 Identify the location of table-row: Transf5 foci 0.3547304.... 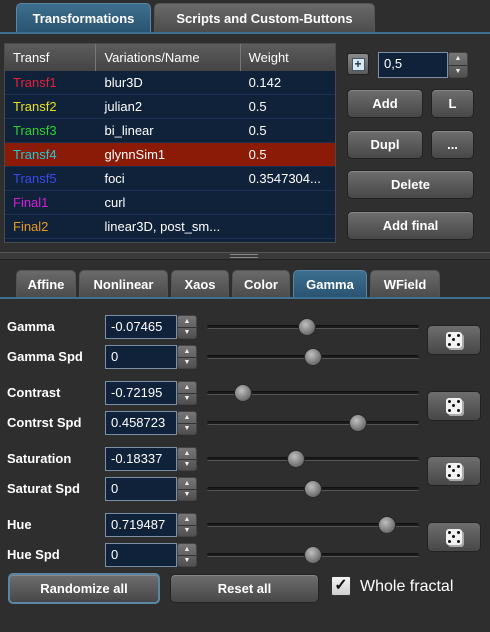
(170, 179).